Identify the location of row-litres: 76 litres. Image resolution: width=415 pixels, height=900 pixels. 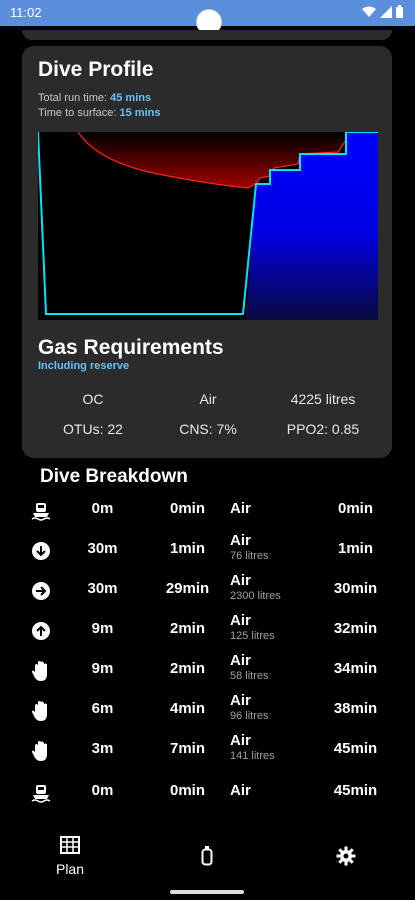
(249, 556).